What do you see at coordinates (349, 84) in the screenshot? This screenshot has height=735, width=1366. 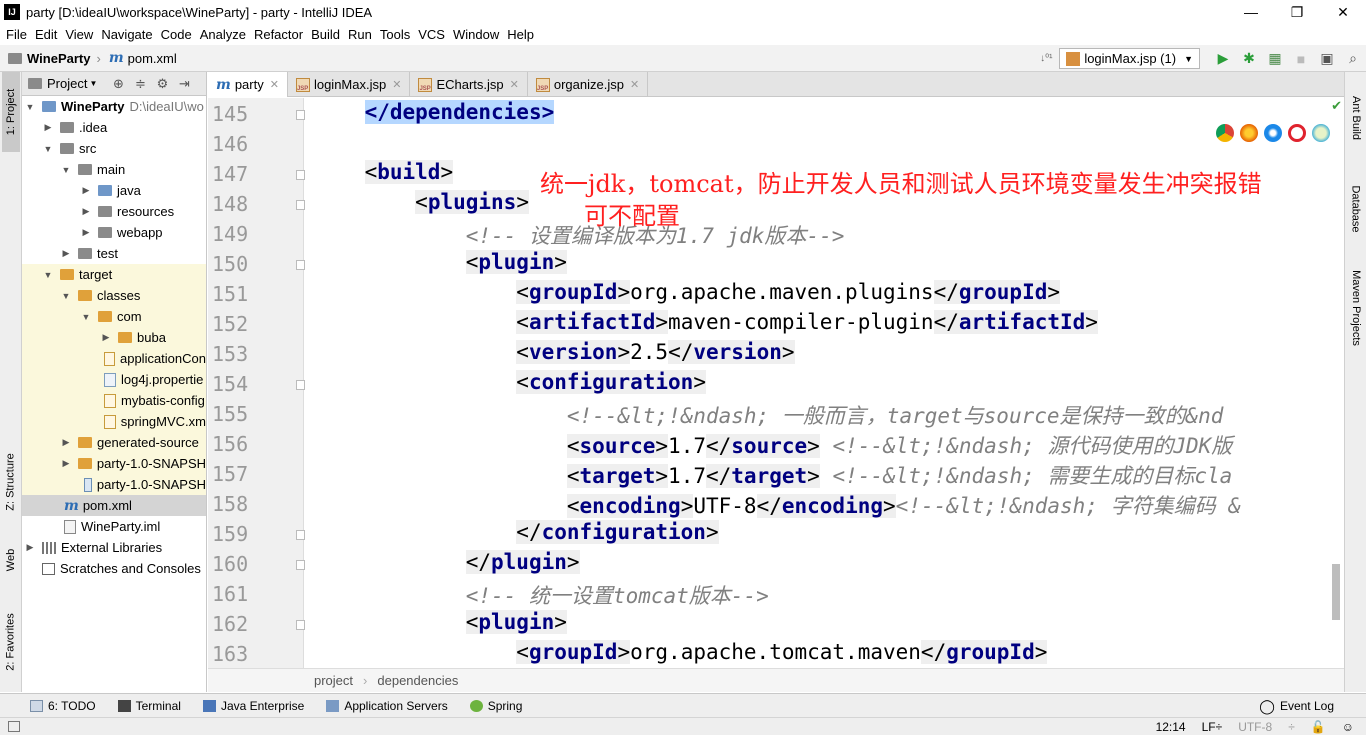 I see `tab-loginmax: loginMax.jsp ✕` at bounding box center [349, 84].